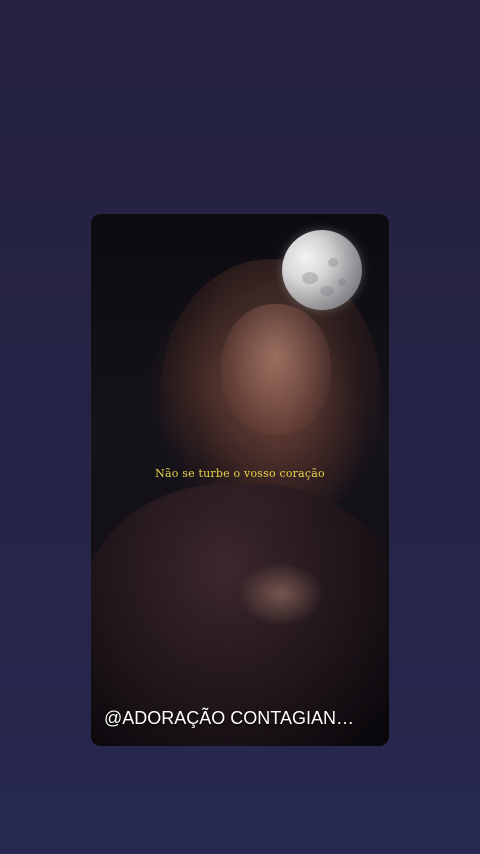  What do you see at coordinates (276, 369) in the screenshot?
I see `singer-face` at bounding box center [276, 369].